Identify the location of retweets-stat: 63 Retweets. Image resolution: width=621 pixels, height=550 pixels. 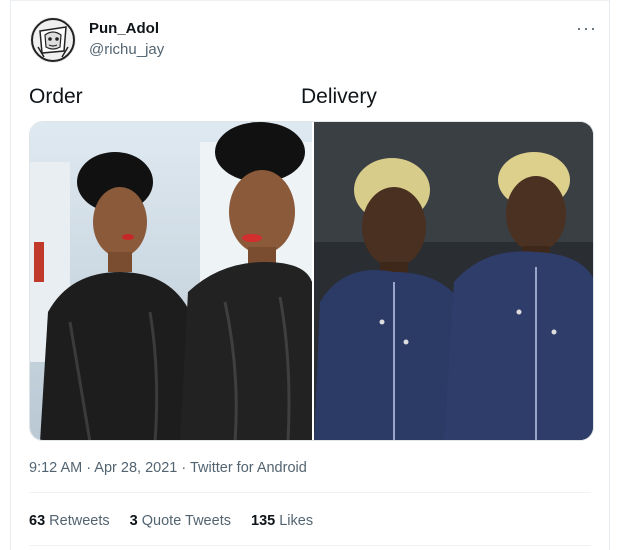
(69, 521).